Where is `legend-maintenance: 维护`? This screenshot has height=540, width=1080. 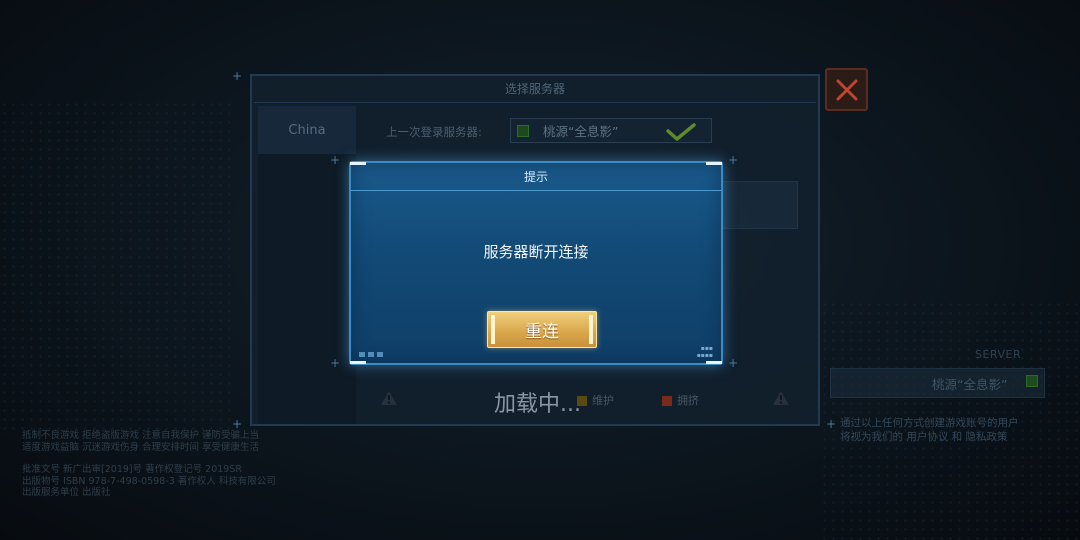
legend-maintenance: 维护 is located at coordinates (595, 400).